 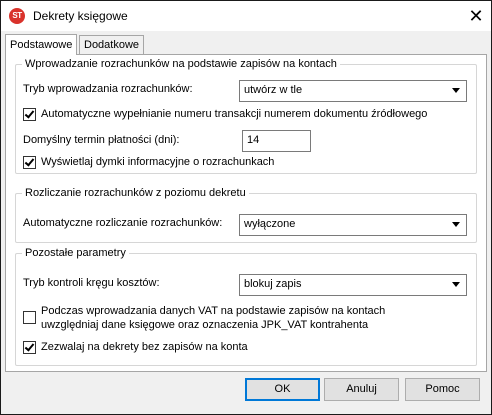 What do you see at coordinates (29, 317) in the screenshot?
I see `vat-checkbox` at bounding box center [29, 317].